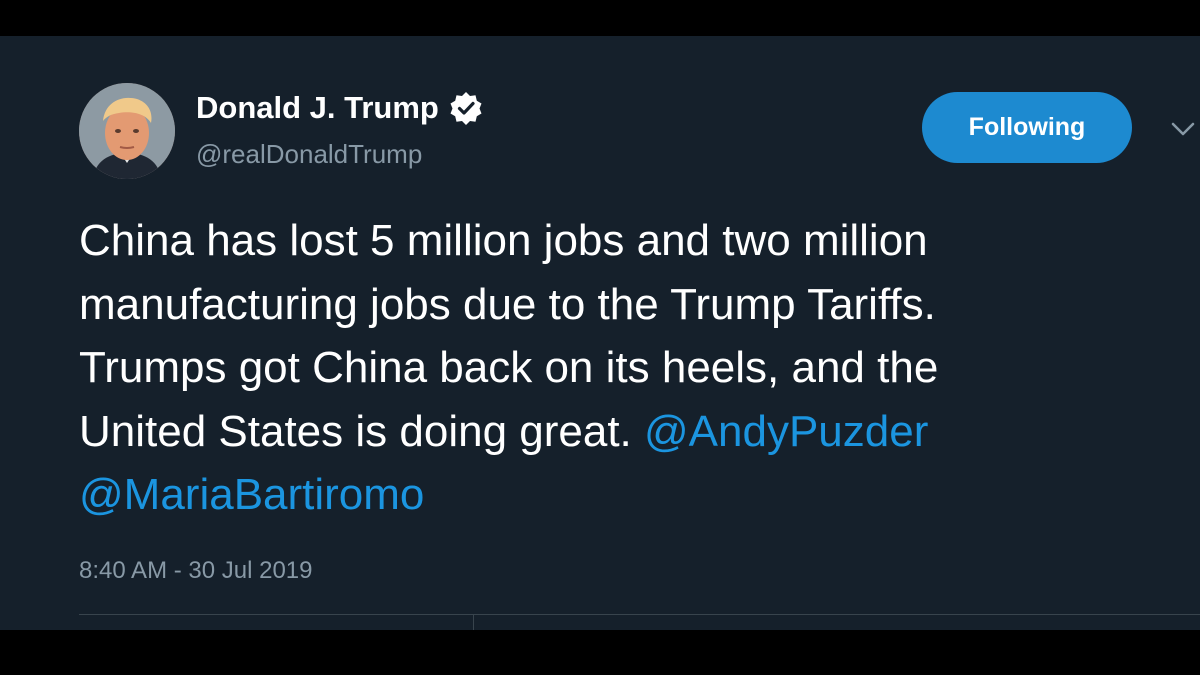 The height and width of the screenshot is (675, 1200). I want to click on mention-link-mariabartiromo: @MariaBartiromo, so click(251, 494).